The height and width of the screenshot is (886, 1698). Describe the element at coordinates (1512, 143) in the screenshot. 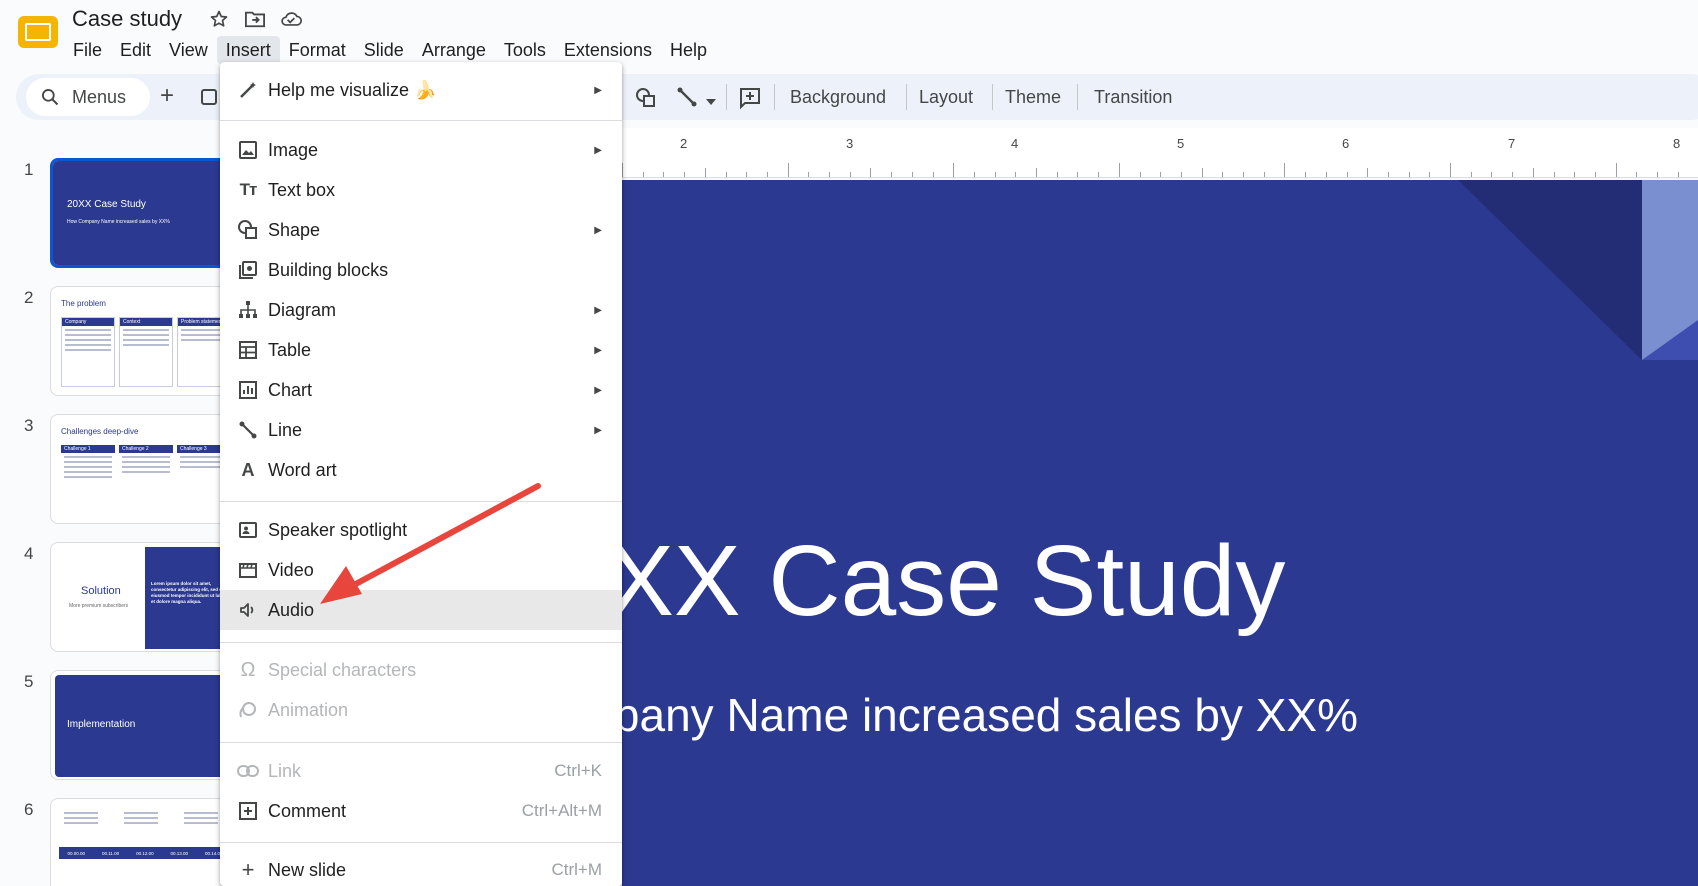

I see `ruler-label: 7` at that location.